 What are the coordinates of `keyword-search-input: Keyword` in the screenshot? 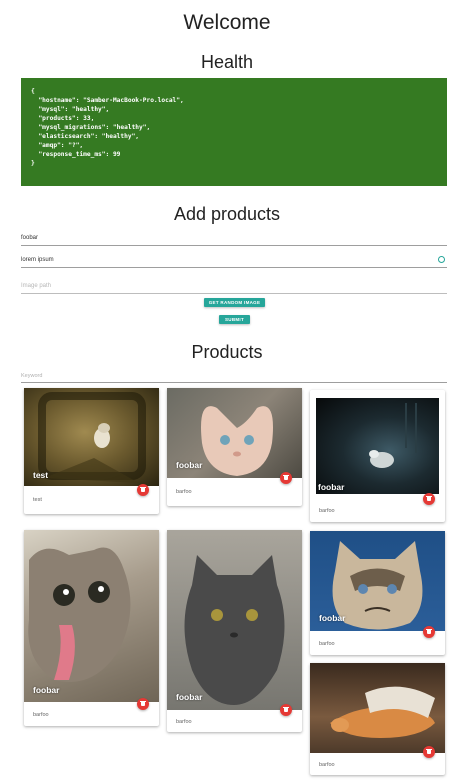 It's located at (234, 376).